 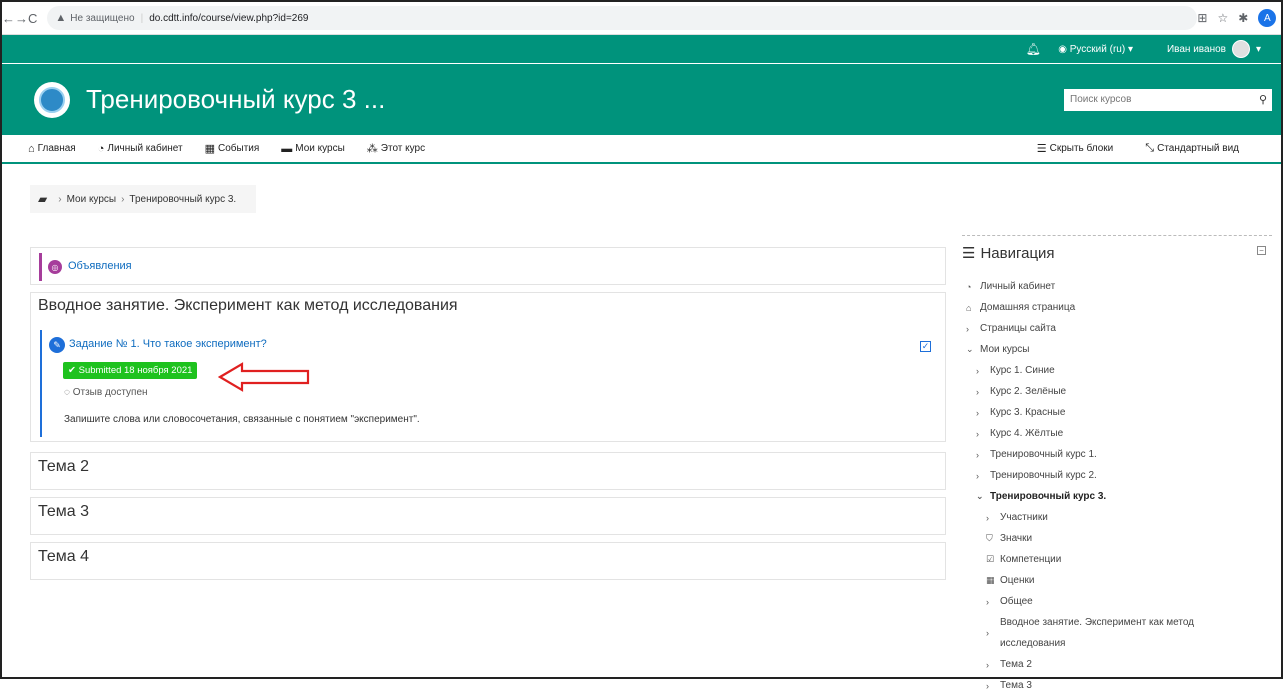 What do you see at coordinates (1116, 328) in the screenshot?
I see `nav-item-site-pages: › Страницы сайта` at bounding box center [1116, 328].